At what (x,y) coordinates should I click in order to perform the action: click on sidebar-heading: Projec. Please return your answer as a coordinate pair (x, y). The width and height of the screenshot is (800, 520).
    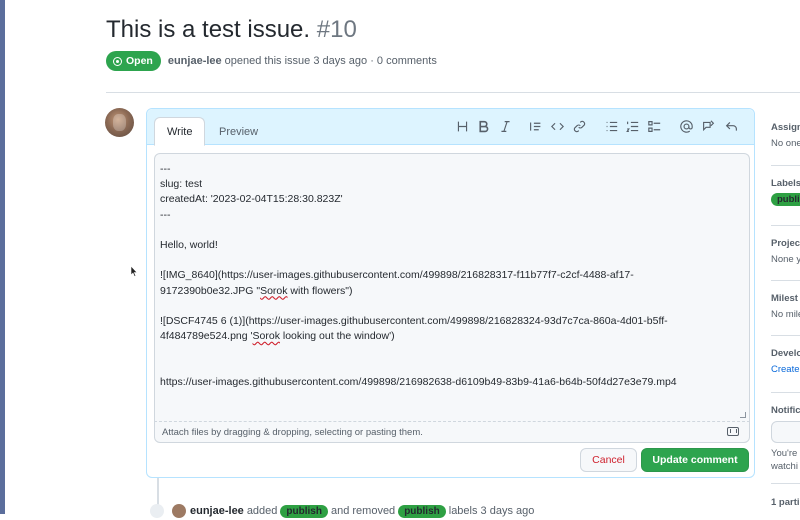
    Looking at the image, I should click on (785, 243).